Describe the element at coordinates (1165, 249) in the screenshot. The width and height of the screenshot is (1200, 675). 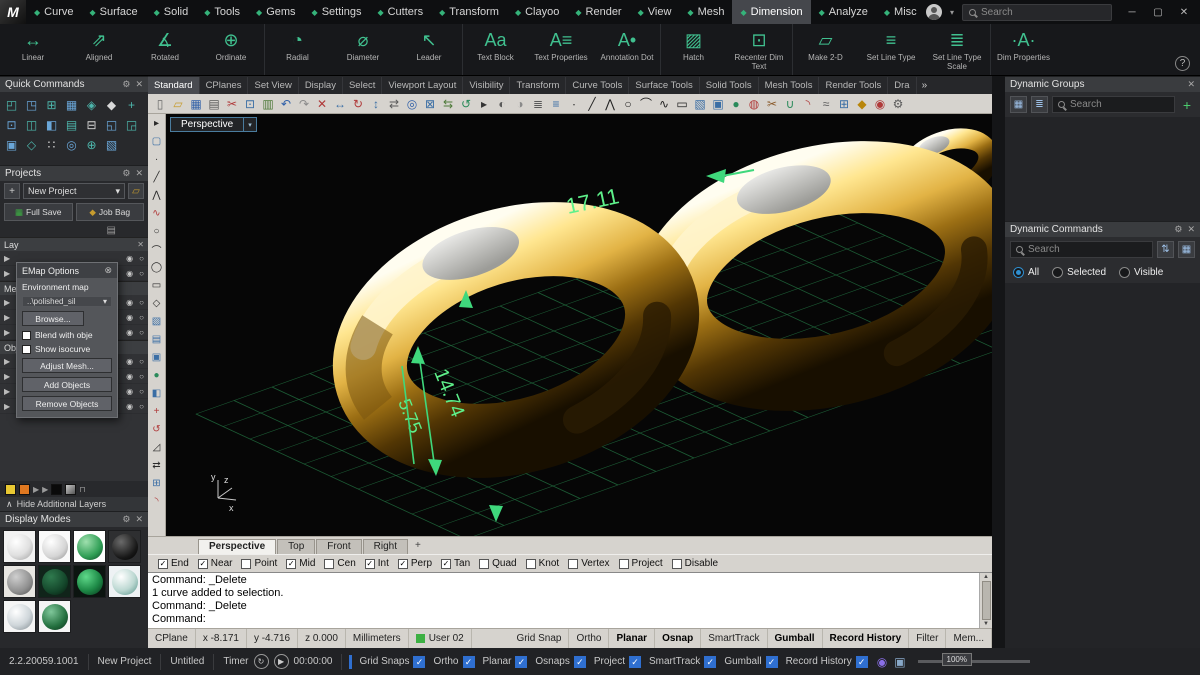
I see `sort-icon: ⇅` at that location.